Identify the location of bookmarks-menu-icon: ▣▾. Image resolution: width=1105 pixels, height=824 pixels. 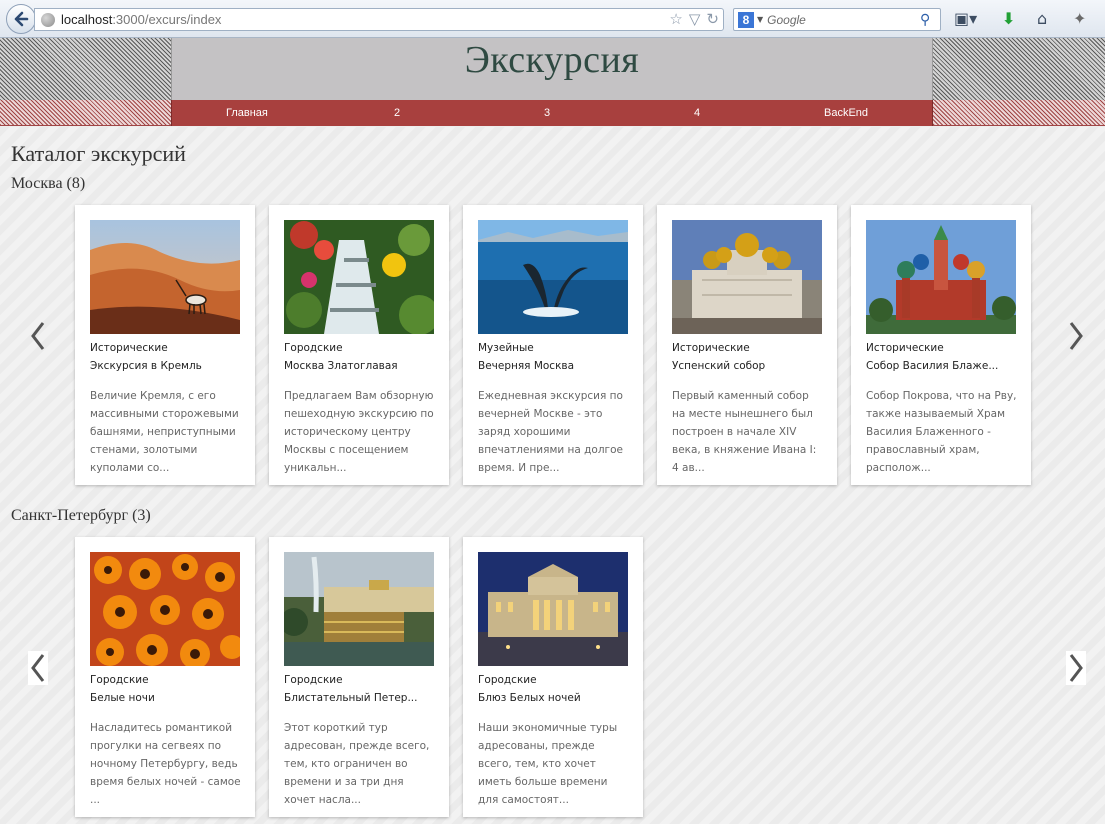
(965, 18).